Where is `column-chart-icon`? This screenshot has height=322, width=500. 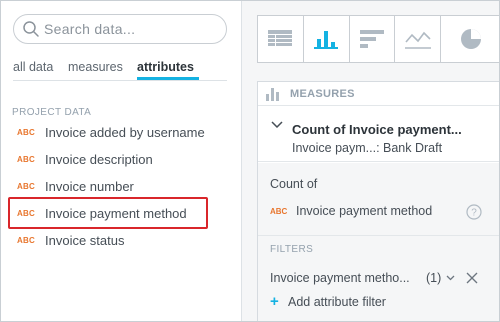
column-chart-icon is located at coordinates (326, 40).